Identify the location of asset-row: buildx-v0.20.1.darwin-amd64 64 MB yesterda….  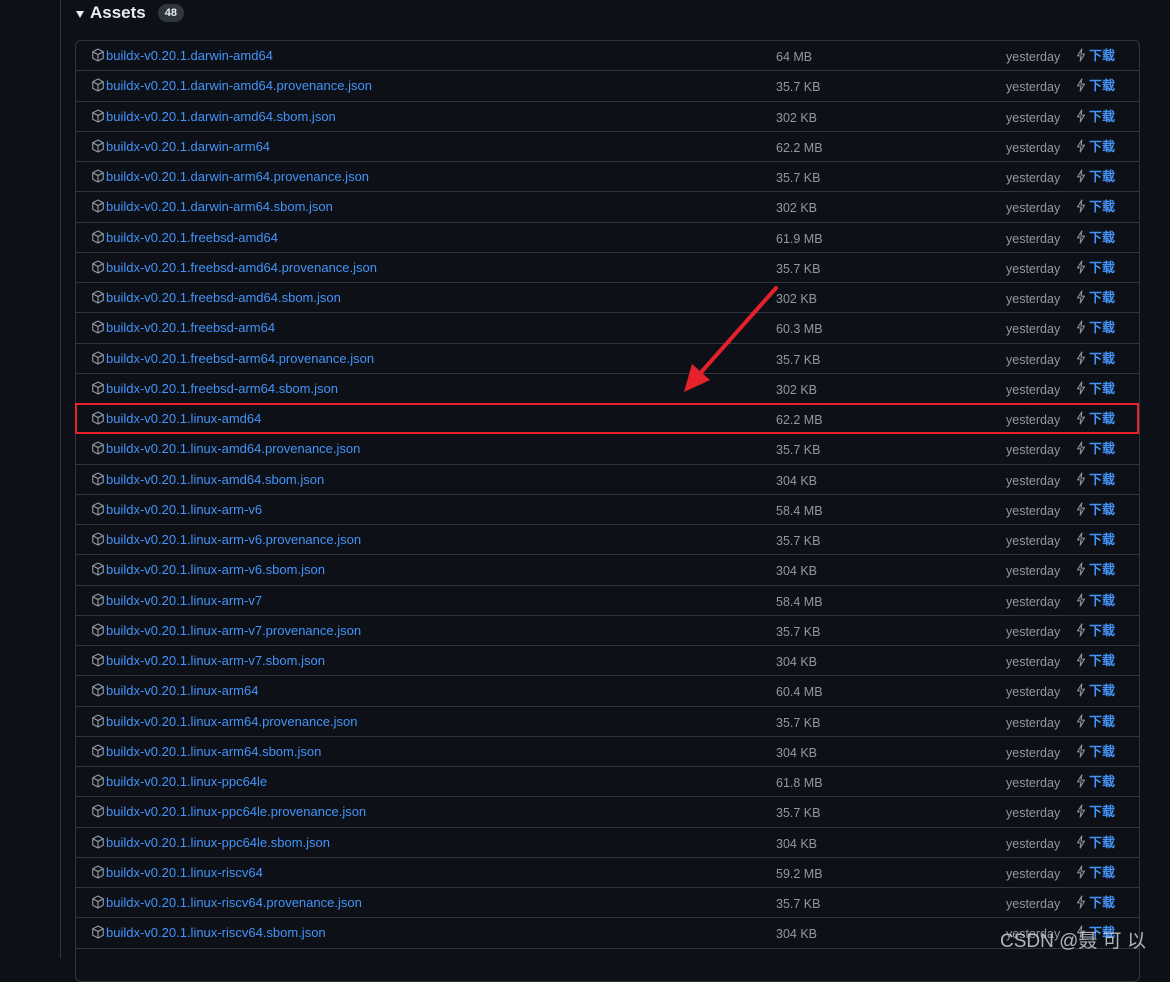
(607, 56).